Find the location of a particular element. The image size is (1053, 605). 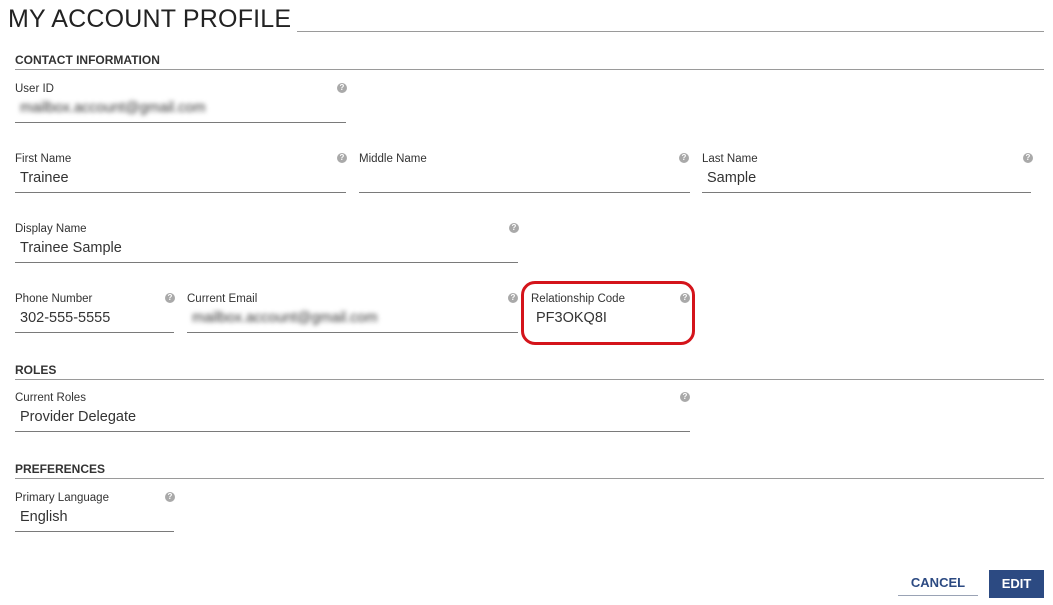

user-id-label: User ID is located at coordinates (34, 89).